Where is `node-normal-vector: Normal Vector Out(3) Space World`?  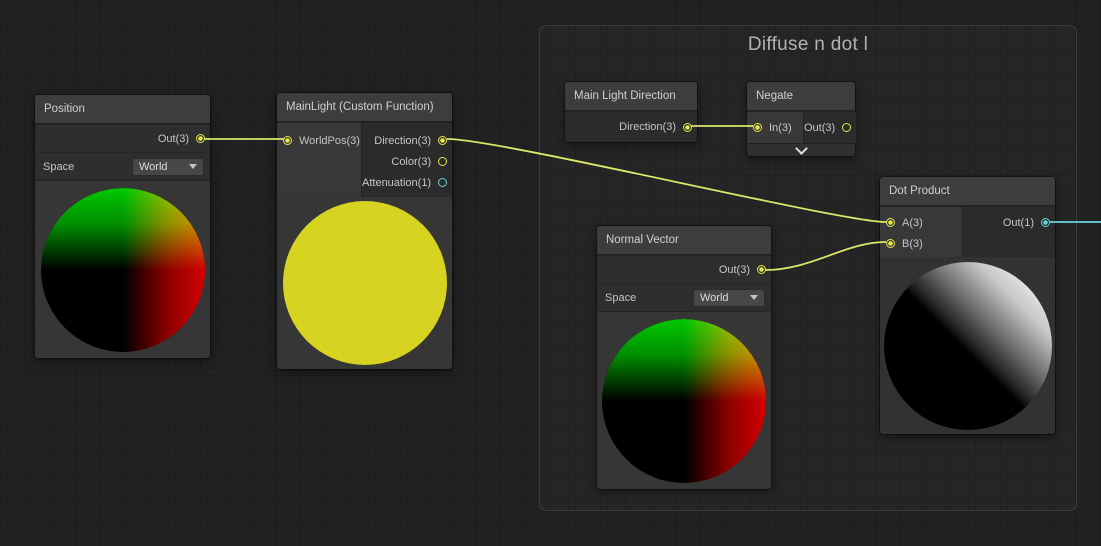 node-normal-vector: Normal Vector Out(3) Space World is located at coordinates (684, 357).